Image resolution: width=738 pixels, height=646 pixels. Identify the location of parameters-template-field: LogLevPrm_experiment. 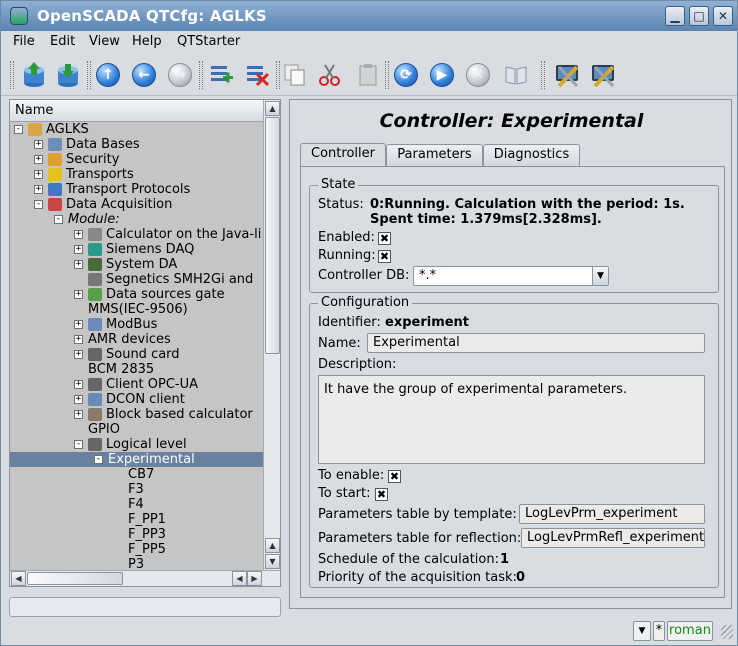
(612, 514).